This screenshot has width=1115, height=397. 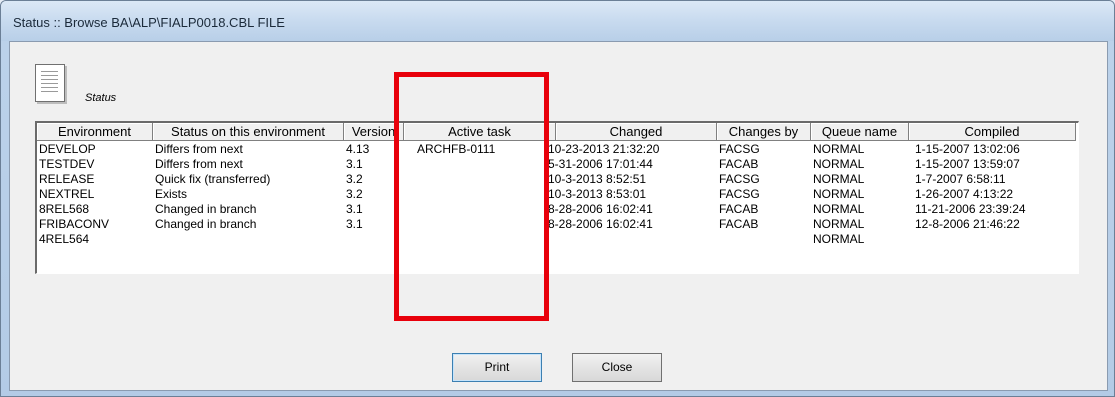 I want to click on cell-environment: 4REL564, so click(x=64, y=239).